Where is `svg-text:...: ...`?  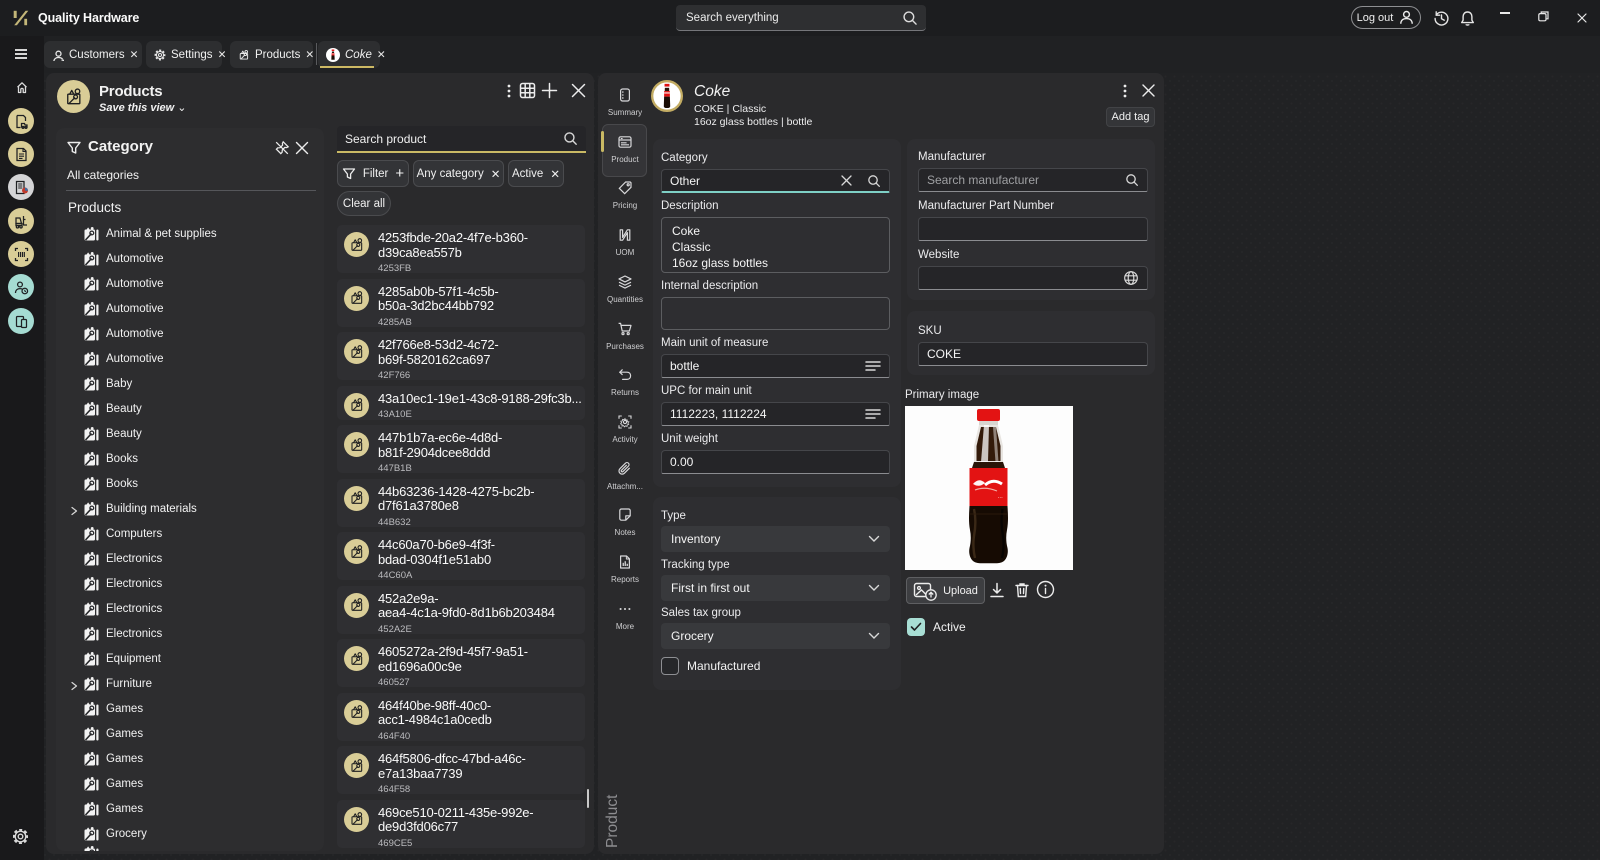
svg-text:...: ... is located at coordinates (1000, 497).